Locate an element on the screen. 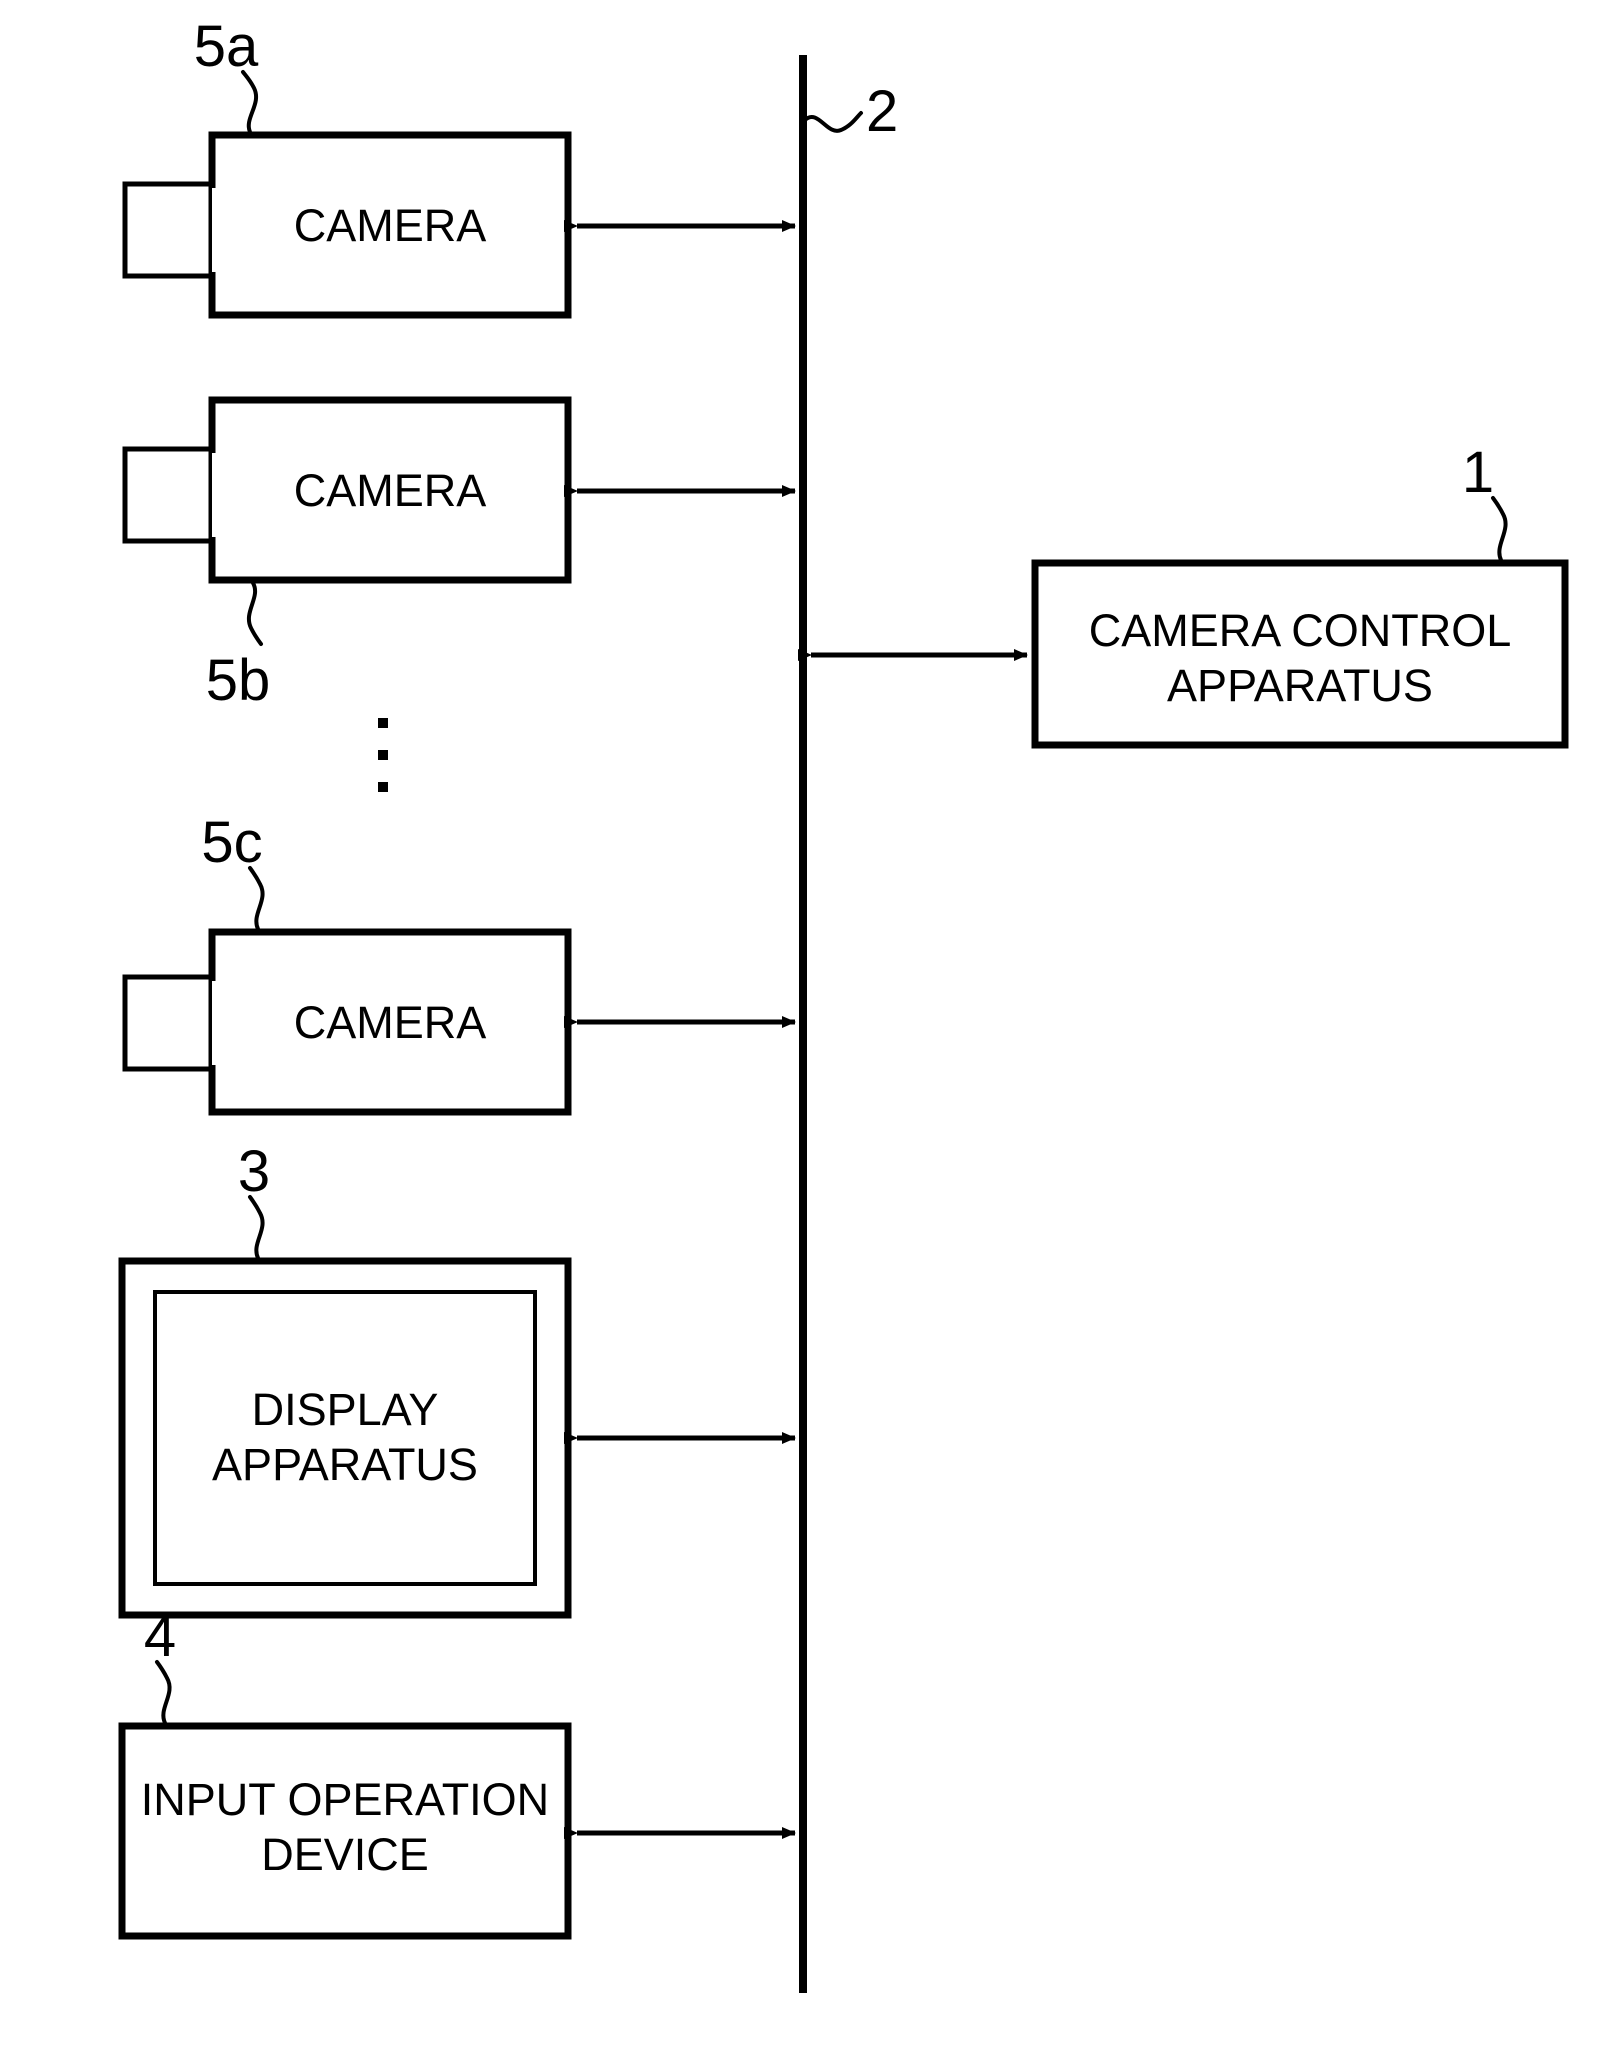  camera-b-group: CAMERA 5b is located at coordinates (347, 554).